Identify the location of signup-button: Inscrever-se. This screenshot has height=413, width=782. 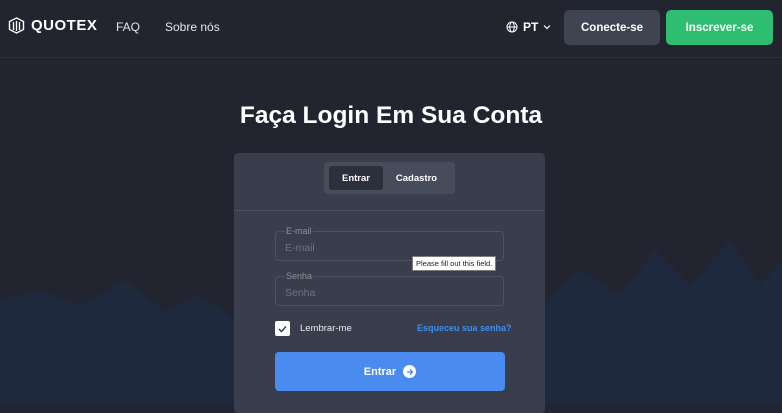
(719, 27).